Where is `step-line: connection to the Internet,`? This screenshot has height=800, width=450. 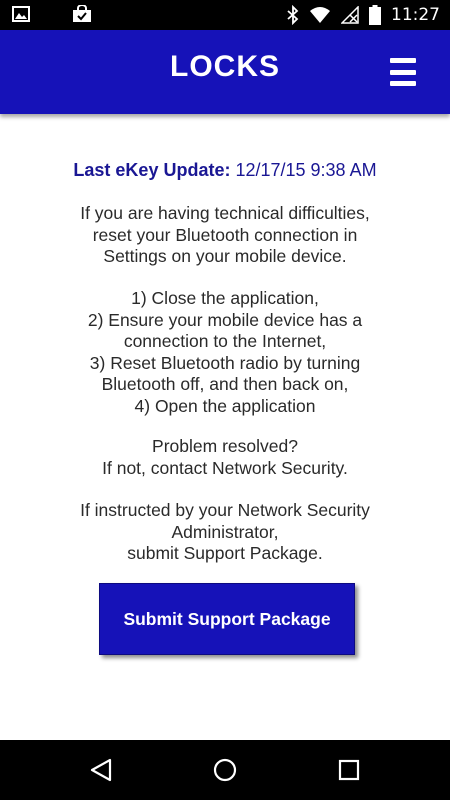 step-line: connection to the Internet, is located at coordinates (225, 341).